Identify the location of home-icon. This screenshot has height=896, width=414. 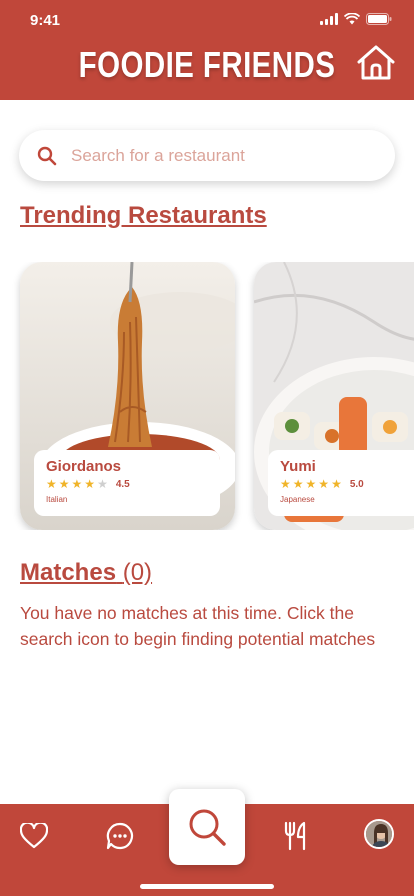
(376, 62).